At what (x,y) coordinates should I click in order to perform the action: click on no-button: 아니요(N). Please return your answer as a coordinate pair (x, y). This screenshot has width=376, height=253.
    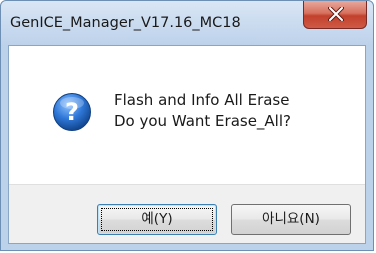
    Looking at the image, I should click on (291, 219).